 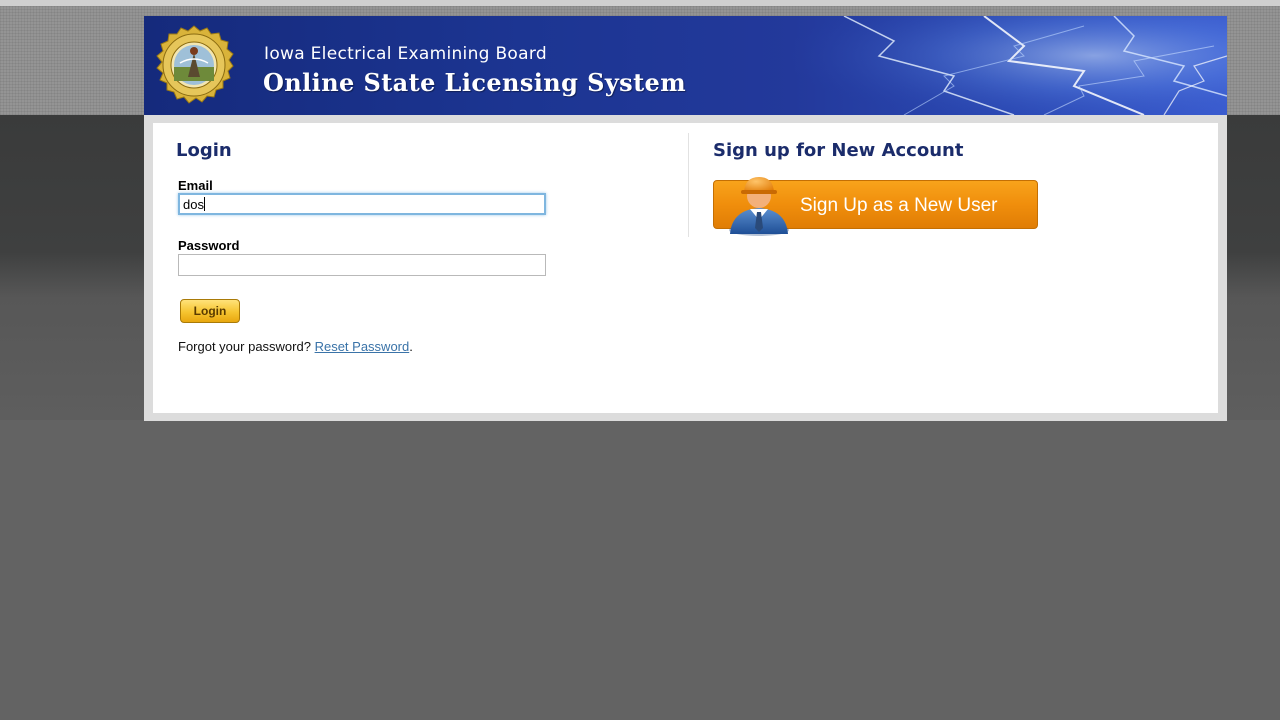 What do you see at coordinates (362, 346) in the screenshot?
I see `reset-password-link: Reset Password` at bounding box center [362, 346].